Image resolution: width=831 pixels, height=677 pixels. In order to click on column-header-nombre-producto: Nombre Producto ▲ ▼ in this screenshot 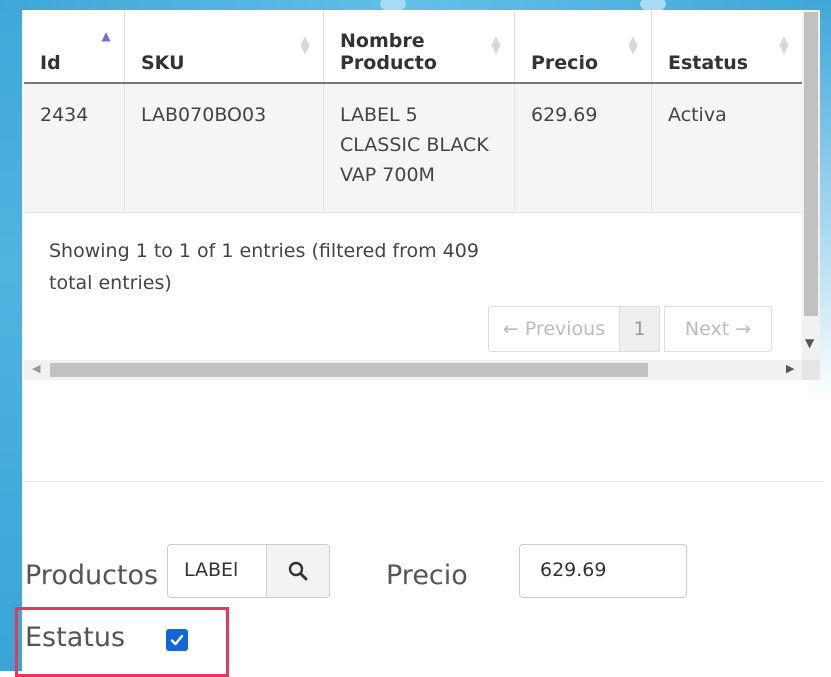, I will do `click(419, 47)`.